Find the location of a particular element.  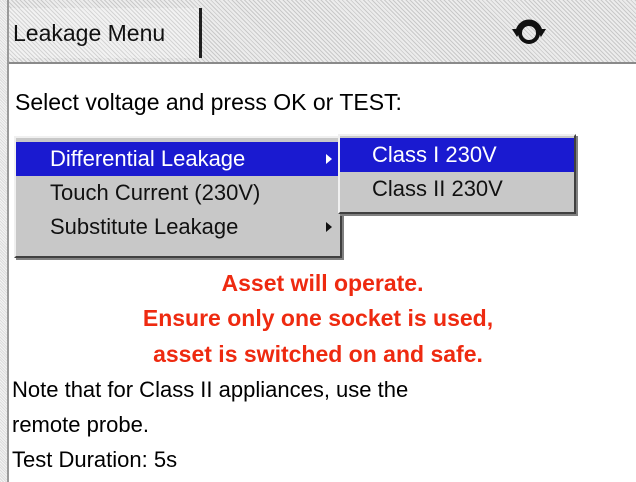

submenu-item-class-ii: Class II 230V is located at coordinates (457, 189).